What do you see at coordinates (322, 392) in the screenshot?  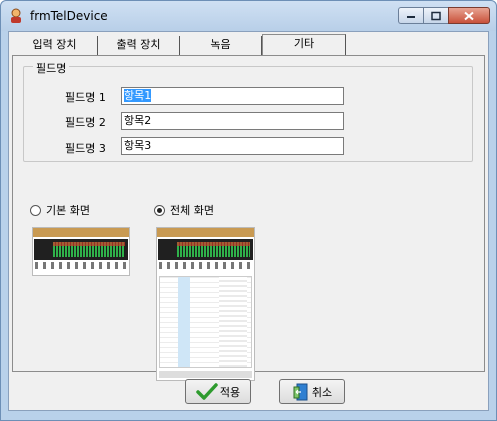 I see `cancel-label: 취소` at bounding box center [322, 392].